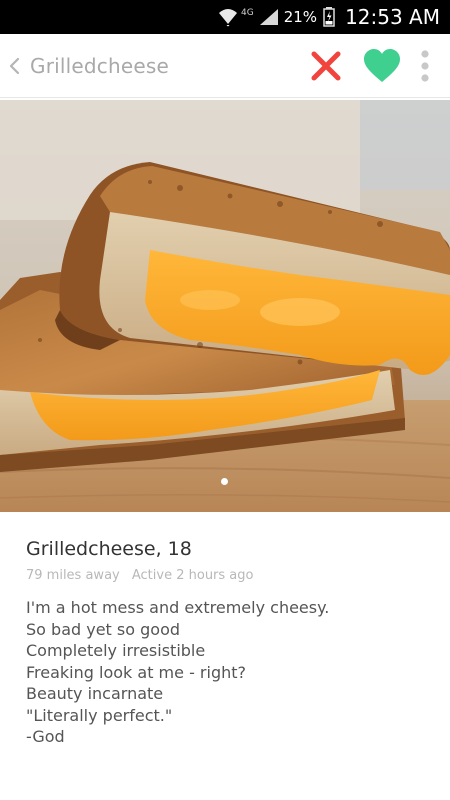 This screenshot has width=450, height=800. Describe the element at coordinates (45, 736) in the screenshot. I see `bio-line: -God` at that location.